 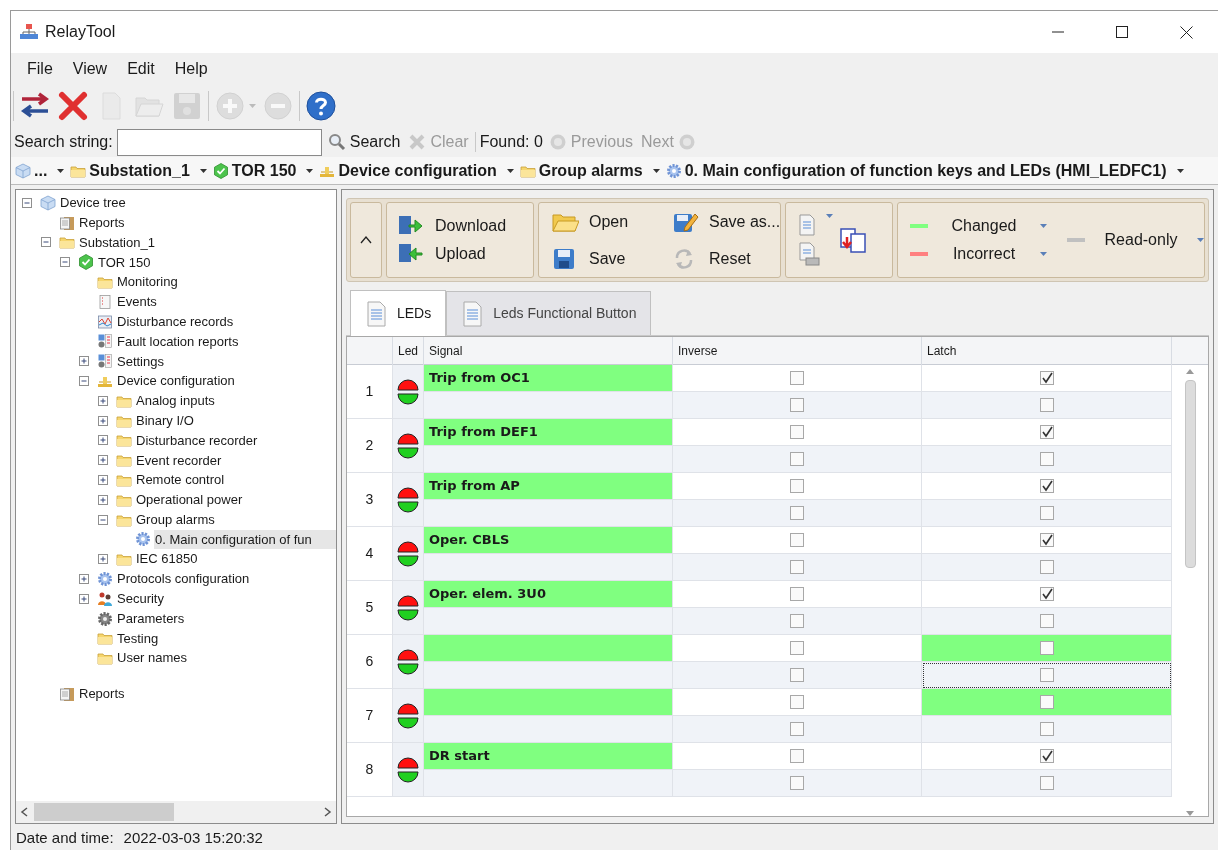 What do you see at coordinates (147, 282) in the screenshot?
I see `tree-item: Monitoring` at bounding box center [147, 282].